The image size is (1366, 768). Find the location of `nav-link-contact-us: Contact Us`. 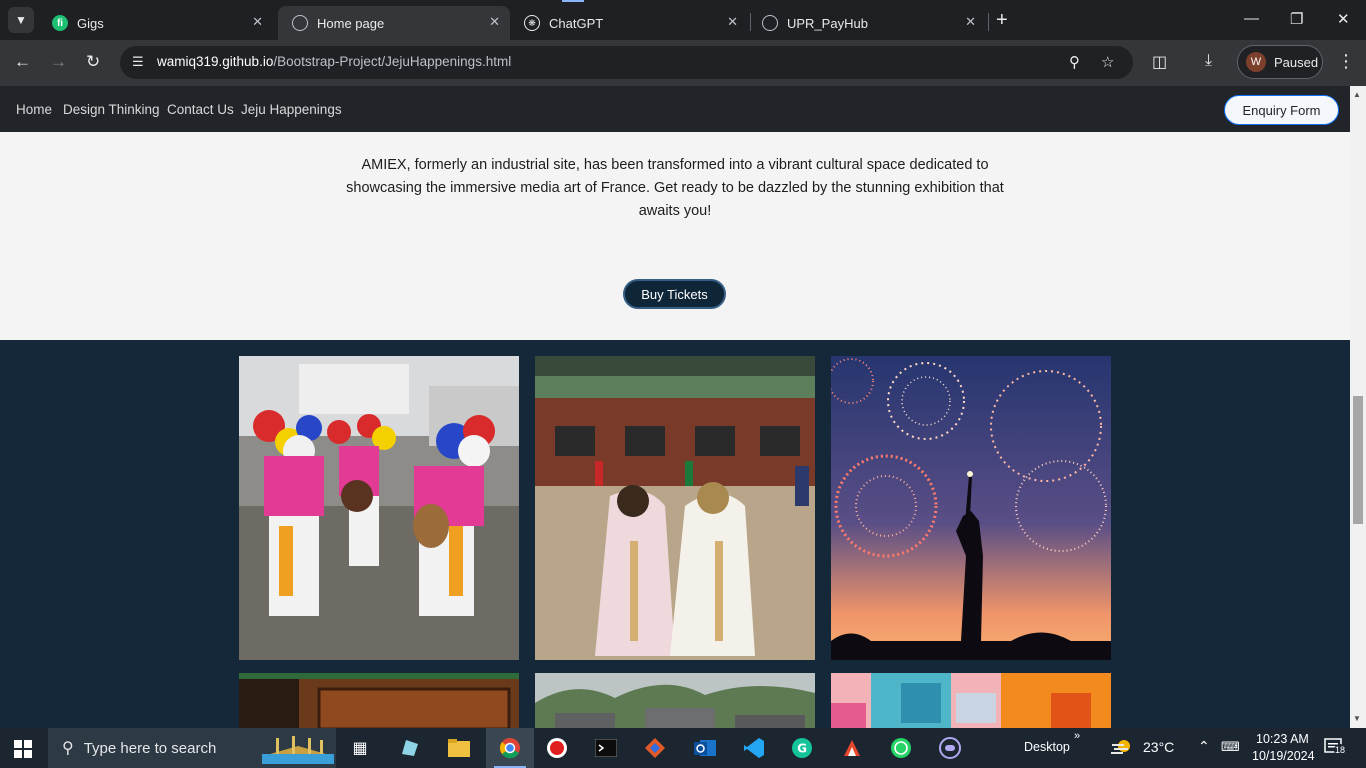

nav-link-contact-us: Contact Us is located at coordinates (200, 109).